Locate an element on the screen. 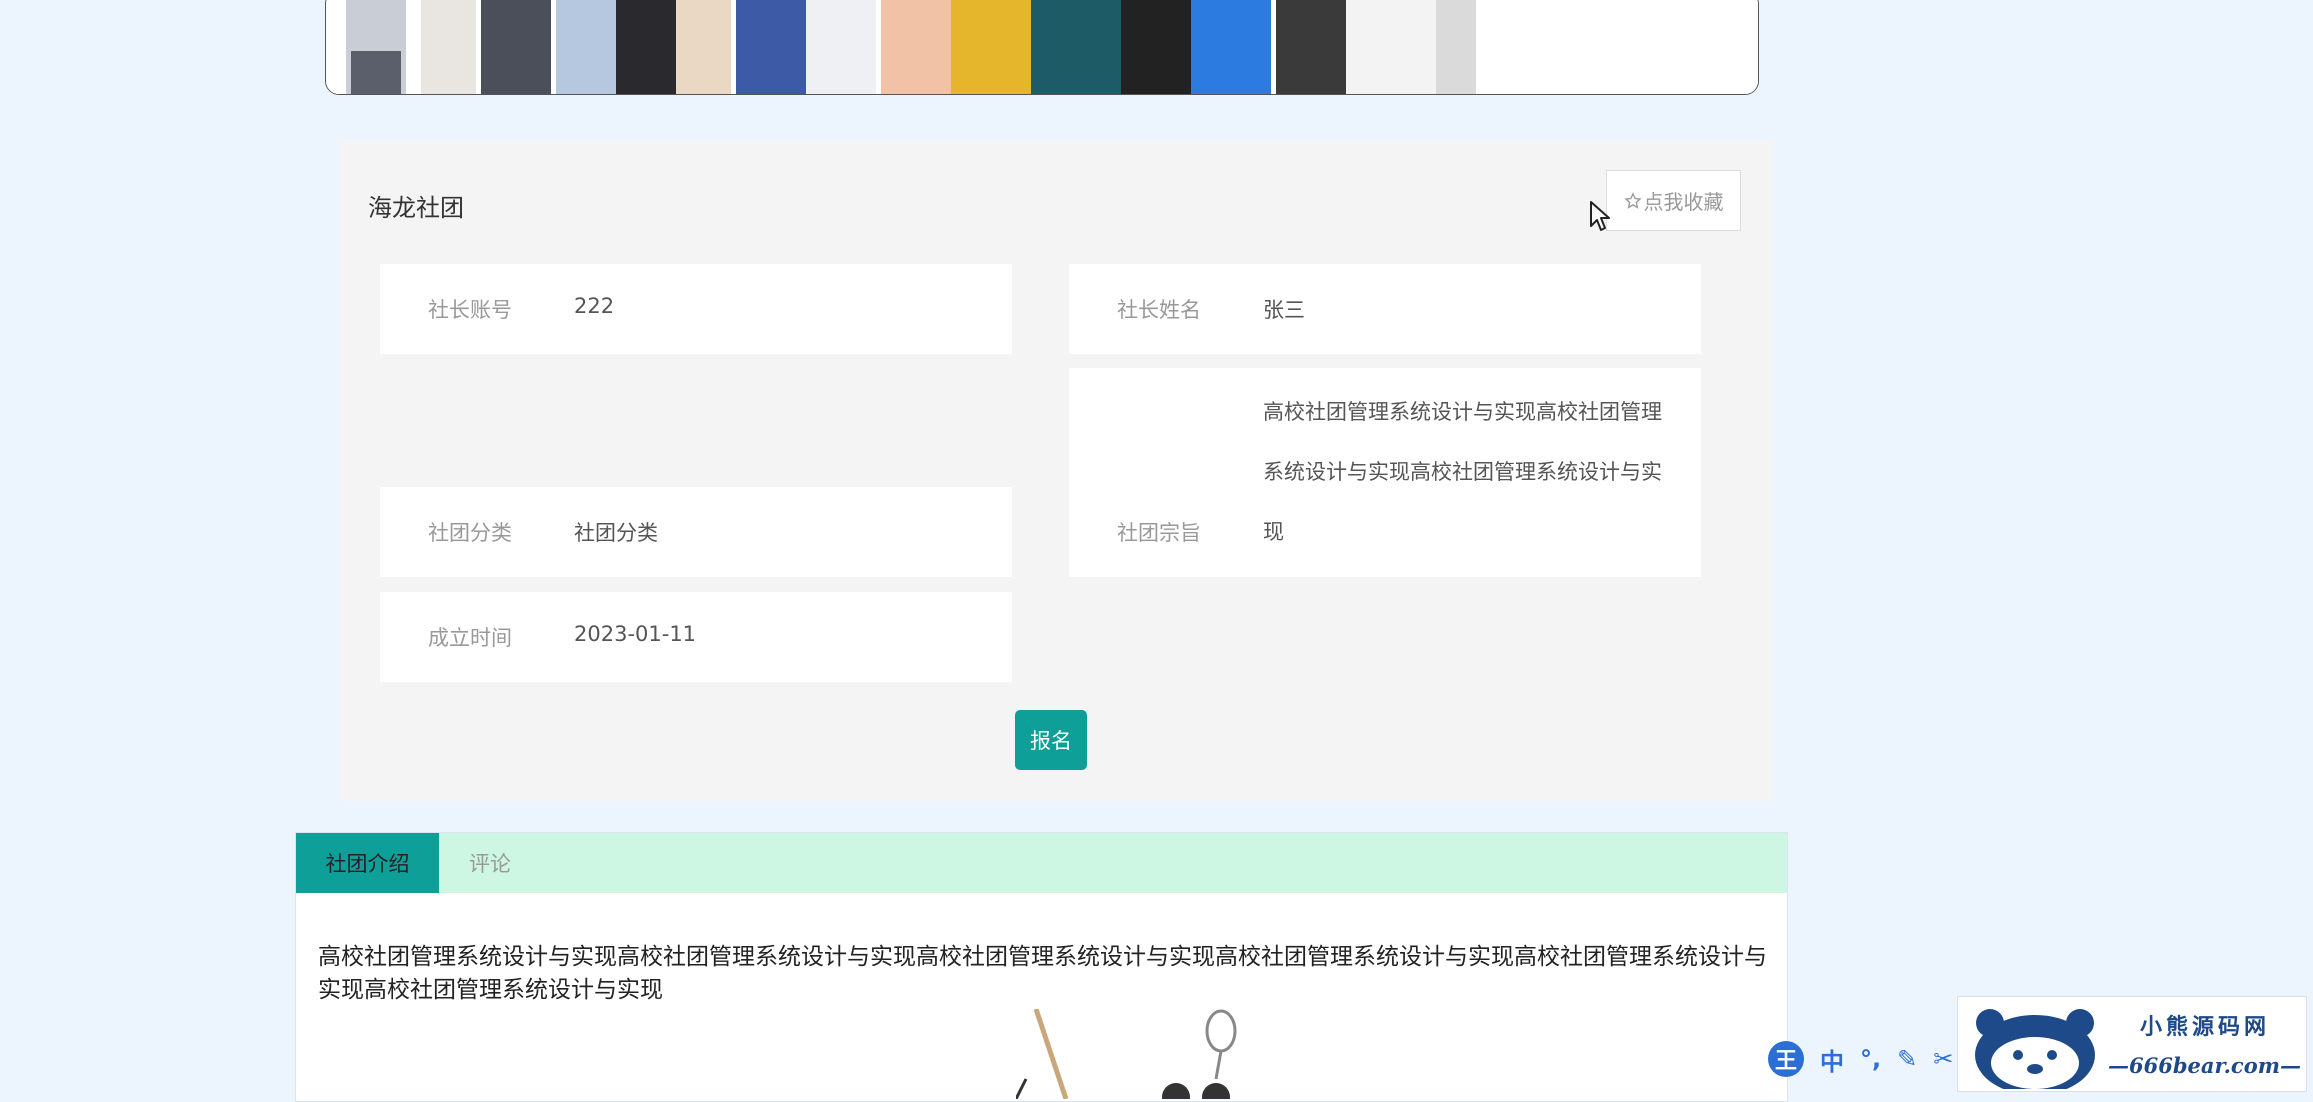 The height and width of the screenshot is (1102, 2313). favorite-button: 点我收藏 is located at coordinates (1673, 200).